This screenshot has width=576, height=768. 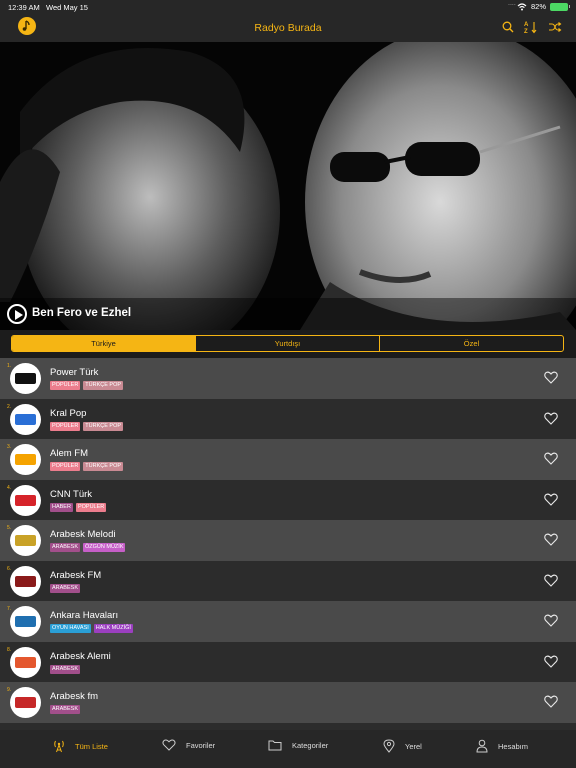 I want to click on play-icon, so click(x=17, y=314).